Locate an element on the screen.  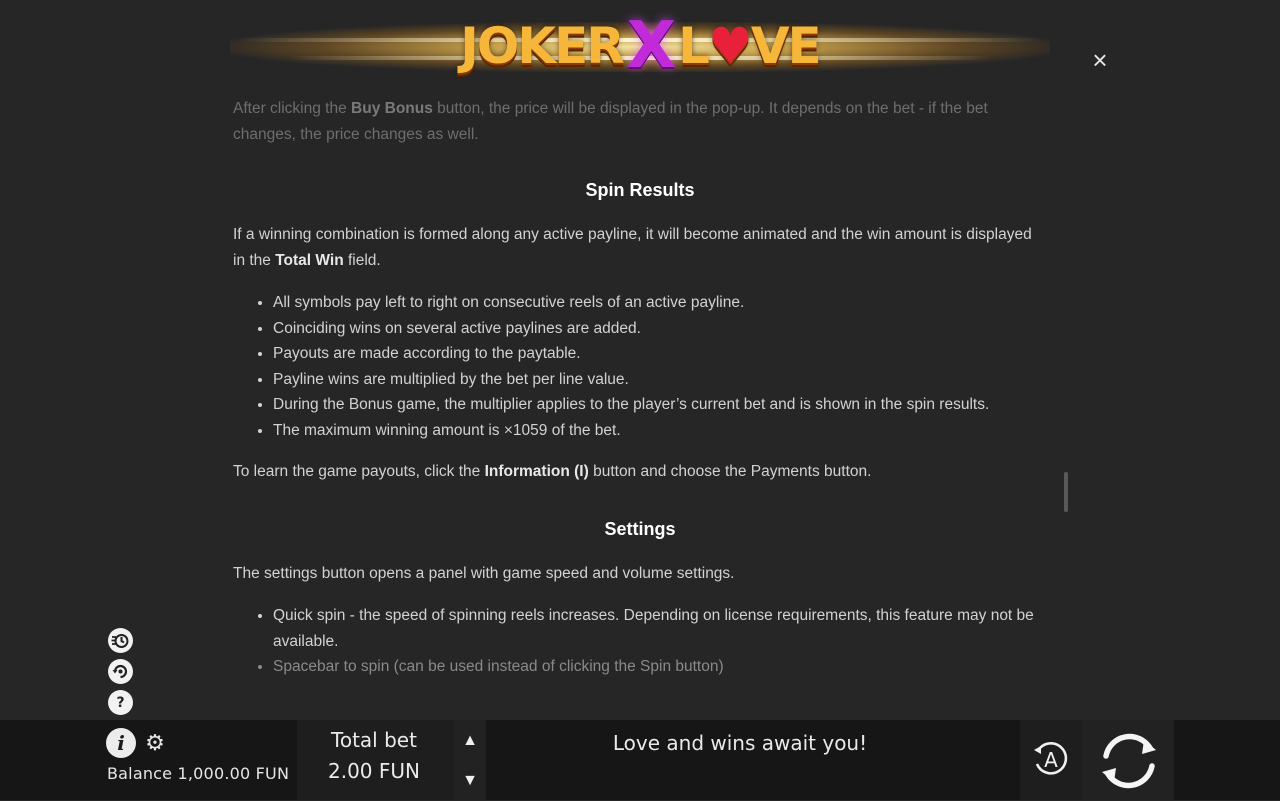
info-button: i is located at coordinates (121, 743).